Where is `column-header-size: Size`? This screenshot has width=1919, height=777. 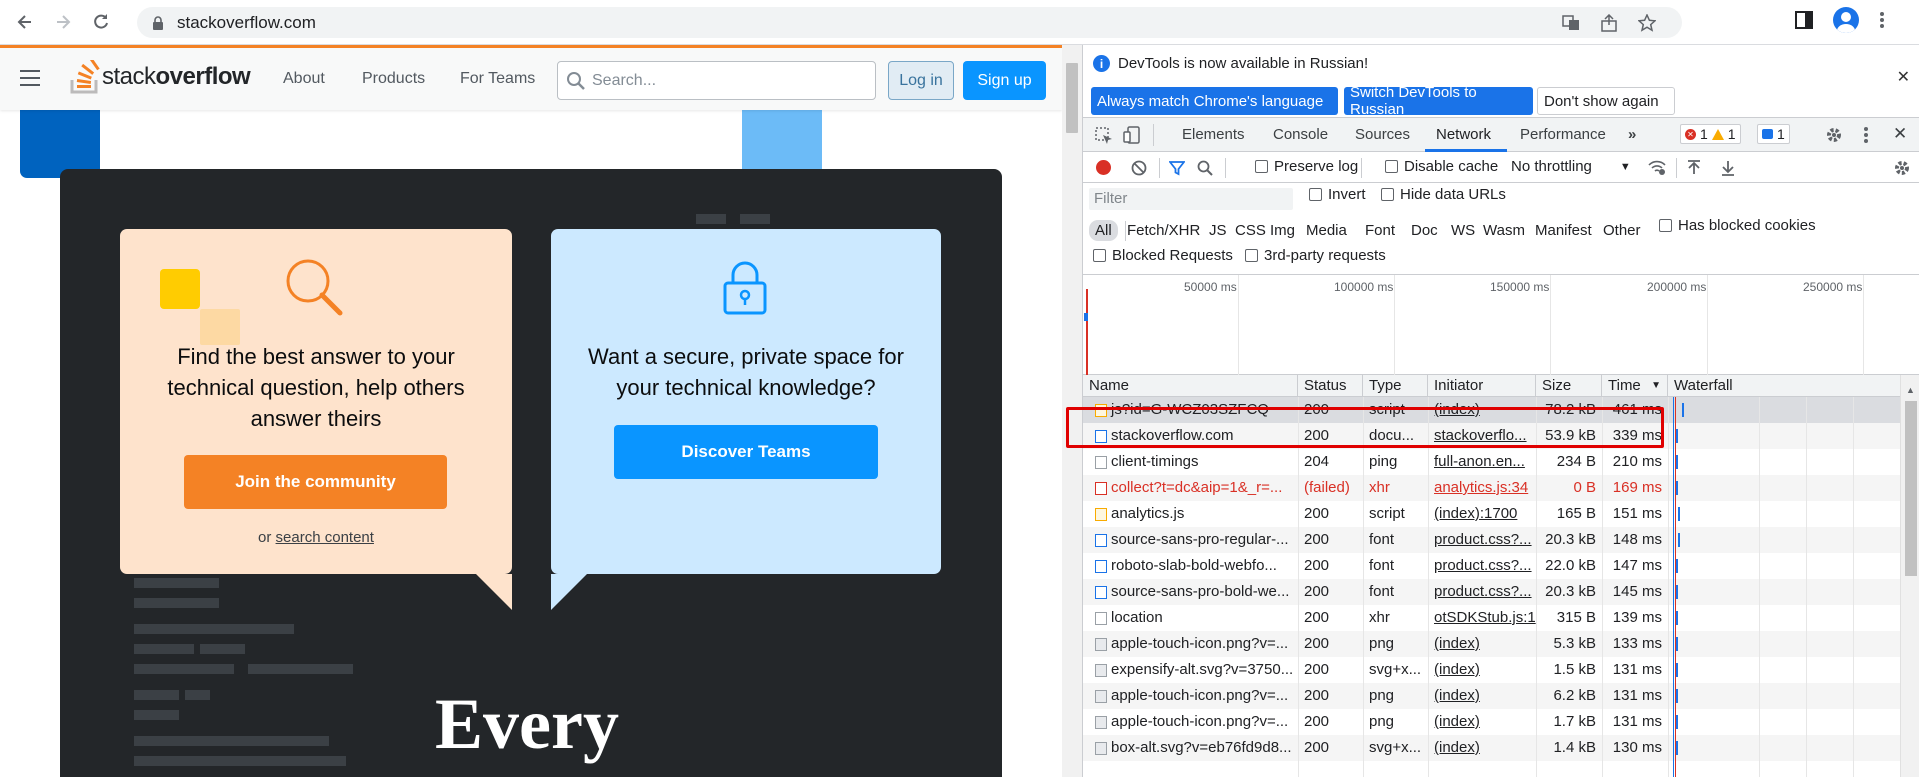
column-header-size: Size is located at coordinates (1569, 386).